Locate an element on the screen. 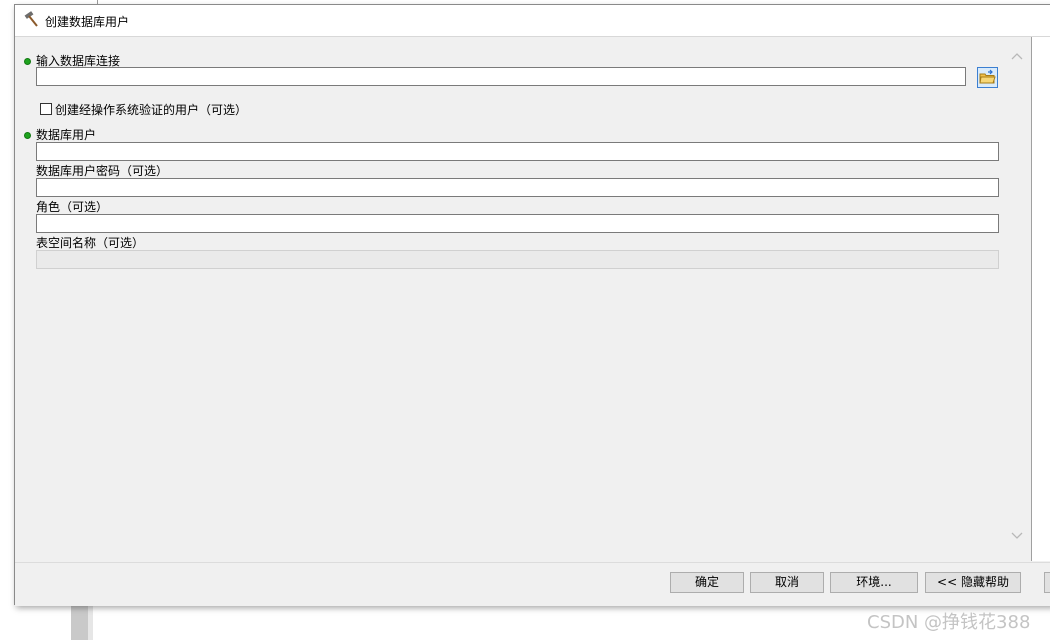  cancel-button: 取消 is located at coordinates (787, 582).